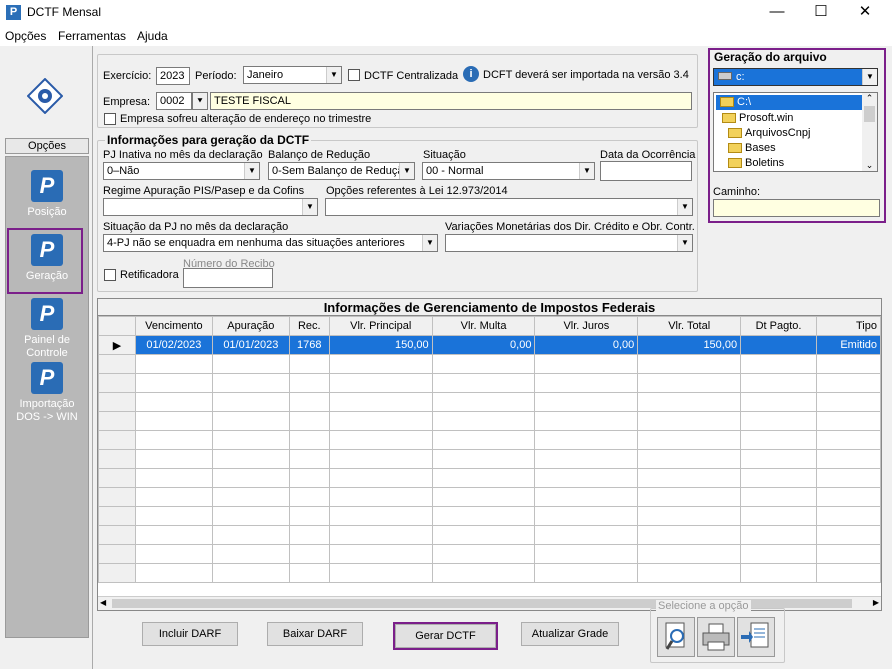 The width and height of the screenshot is (892, 669). I want to click on table-cell: 1768, so click(309, 345).